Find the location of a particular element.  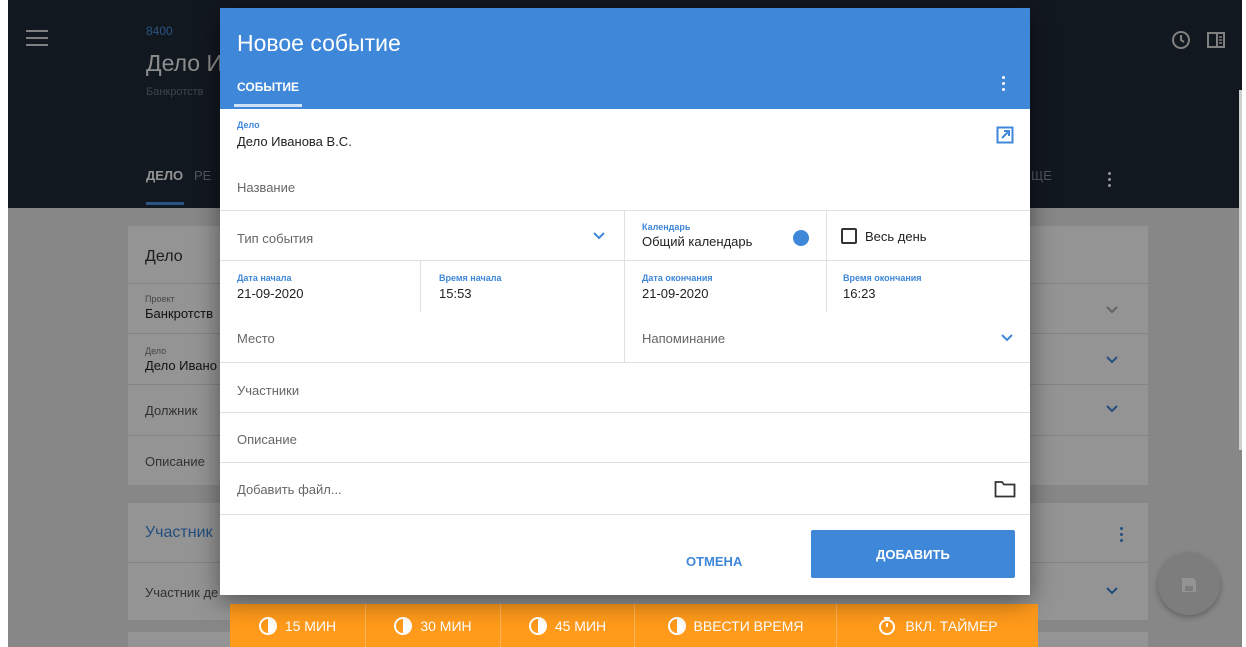

all-day-label: Весь день is located at coordinates (896, 236).